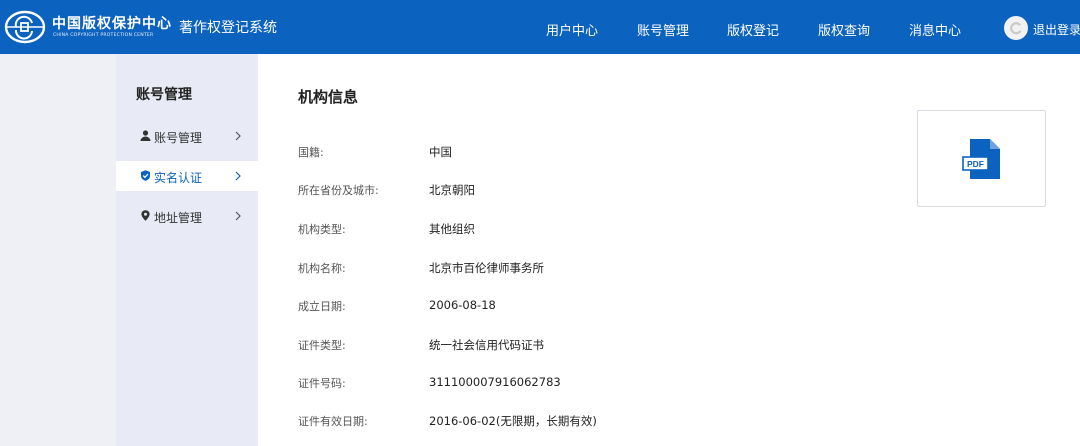 This screenshot has width=1080, height=446. Describe the element at coordinates (1056, 29) in the screenshot. I see `logout-button: 退出登录` at that location.